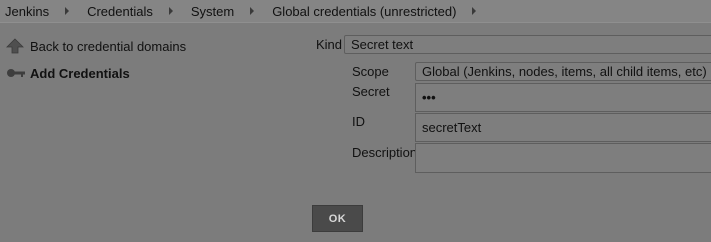  Describe the element at coordinates (80, 73) in the screenshot. I see `sidebar-item-add-label: Add Credentials` at that location.